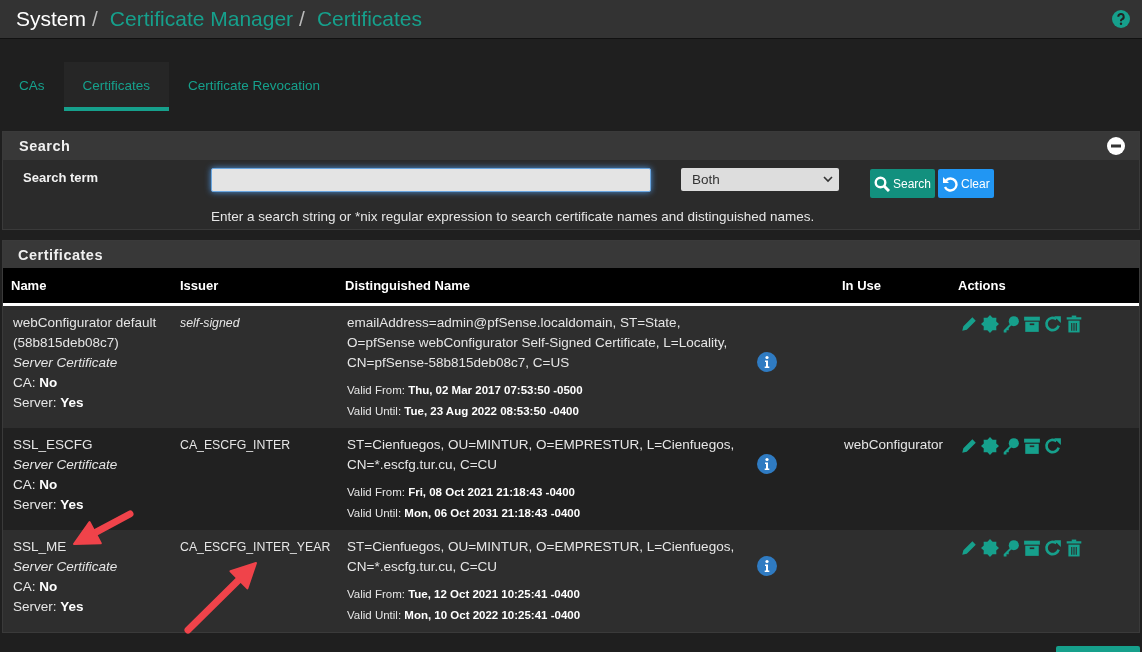  I want to click on valid-until: Valid Until: Mon, 10 Oct 2022 10:25:41 -0400, so click(464, 615).